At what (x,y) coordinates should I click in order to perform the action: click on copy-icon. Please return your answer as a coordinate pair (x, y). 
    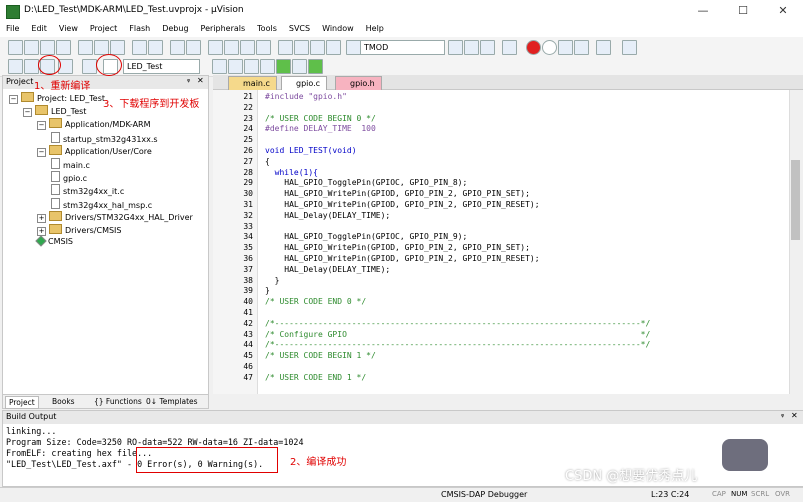
    Looking at the image, I should click on (101, 47).